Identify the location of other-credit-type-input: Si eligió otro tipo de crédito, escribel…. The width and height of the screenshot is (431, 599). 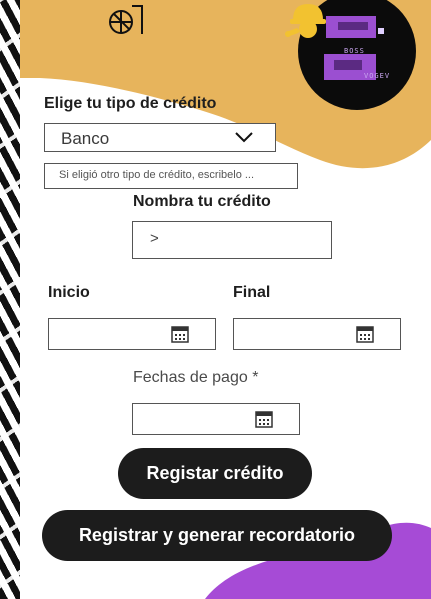
(171, 176).